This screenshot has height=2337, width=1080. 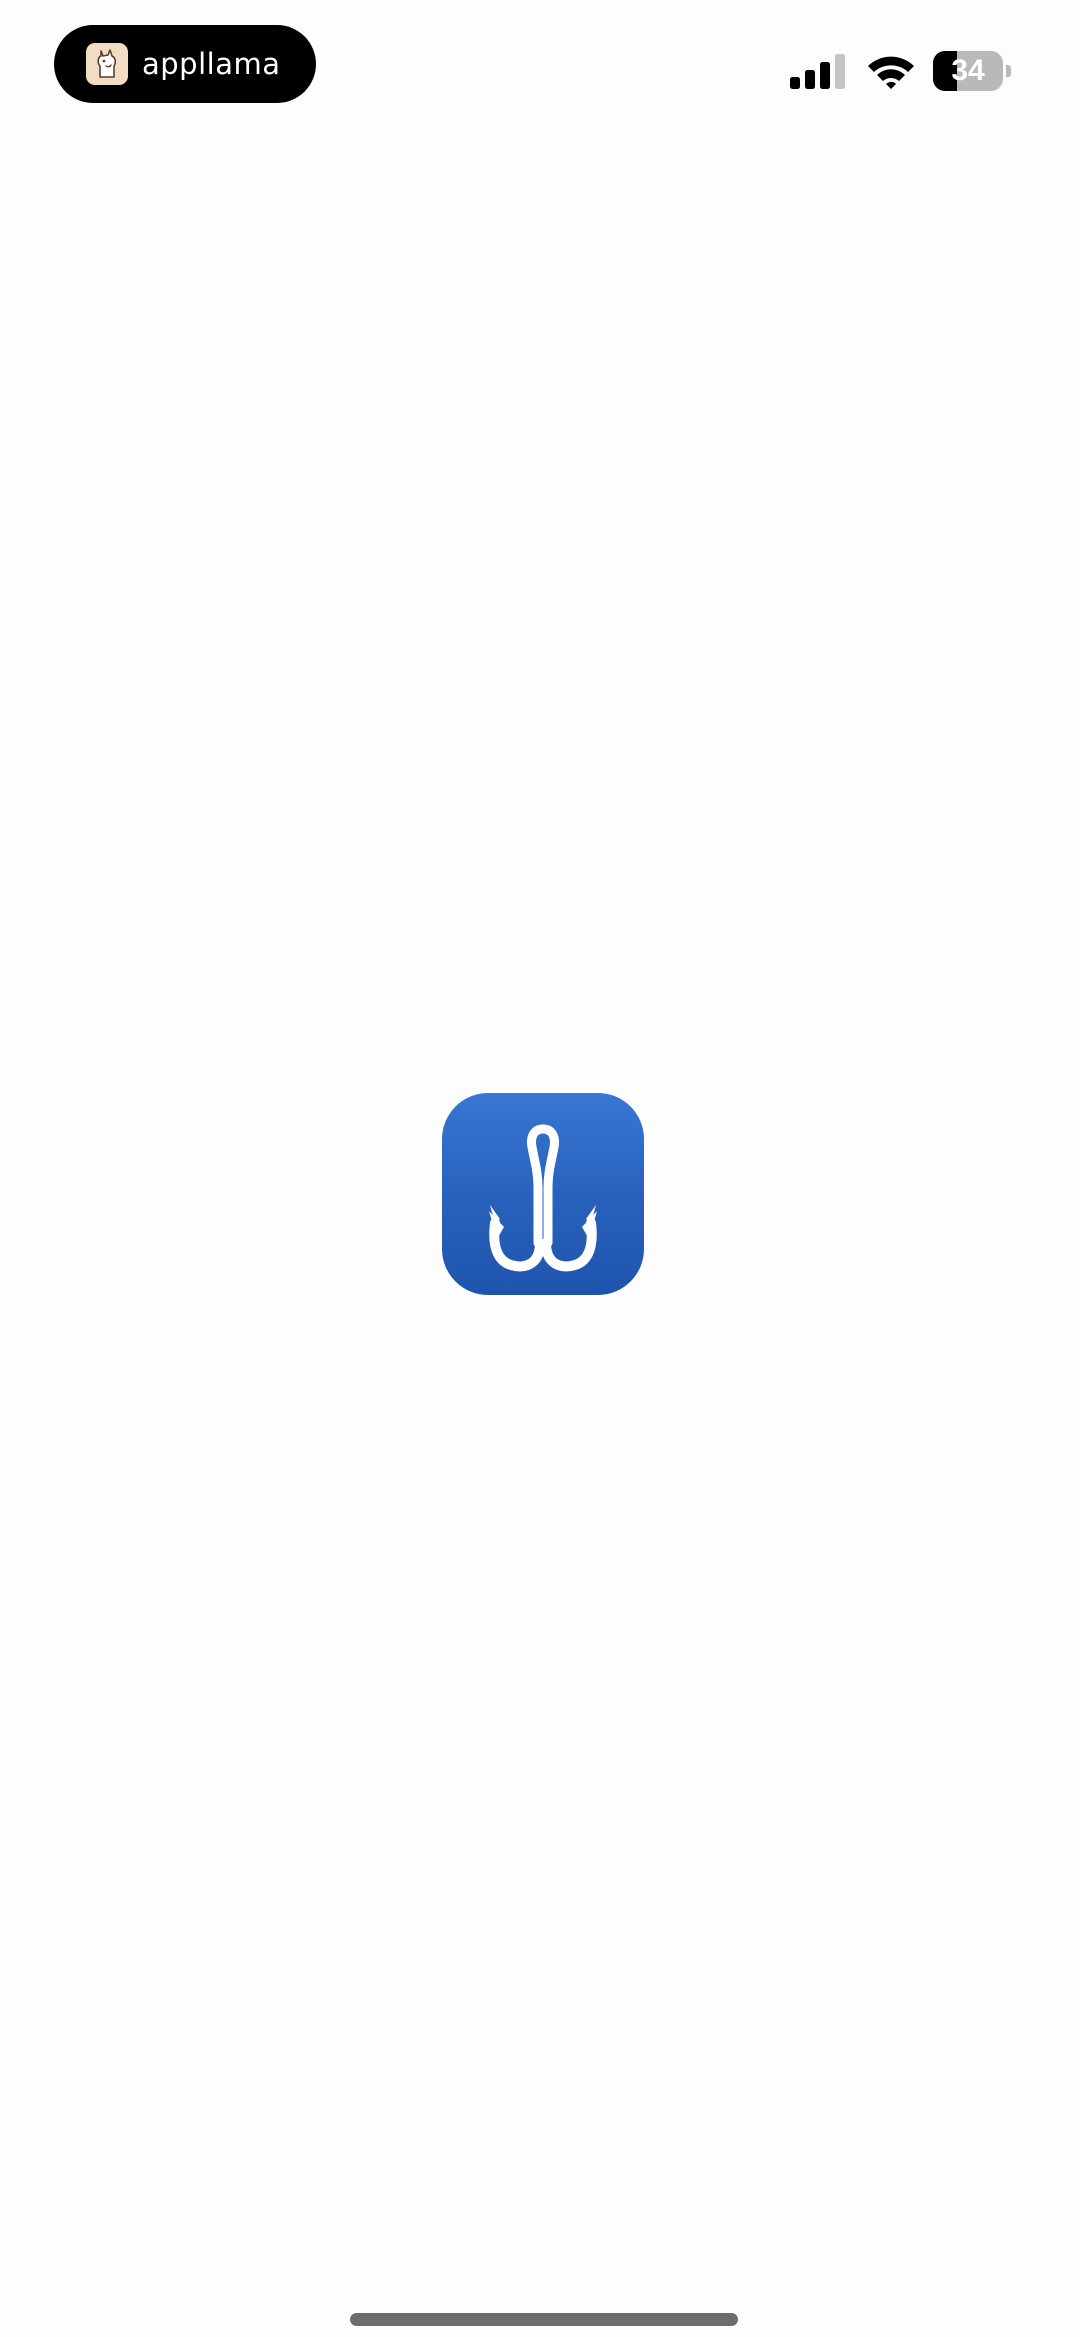 I want to click on appllama-recording-pill: appllama, so click(x=185, y=64).